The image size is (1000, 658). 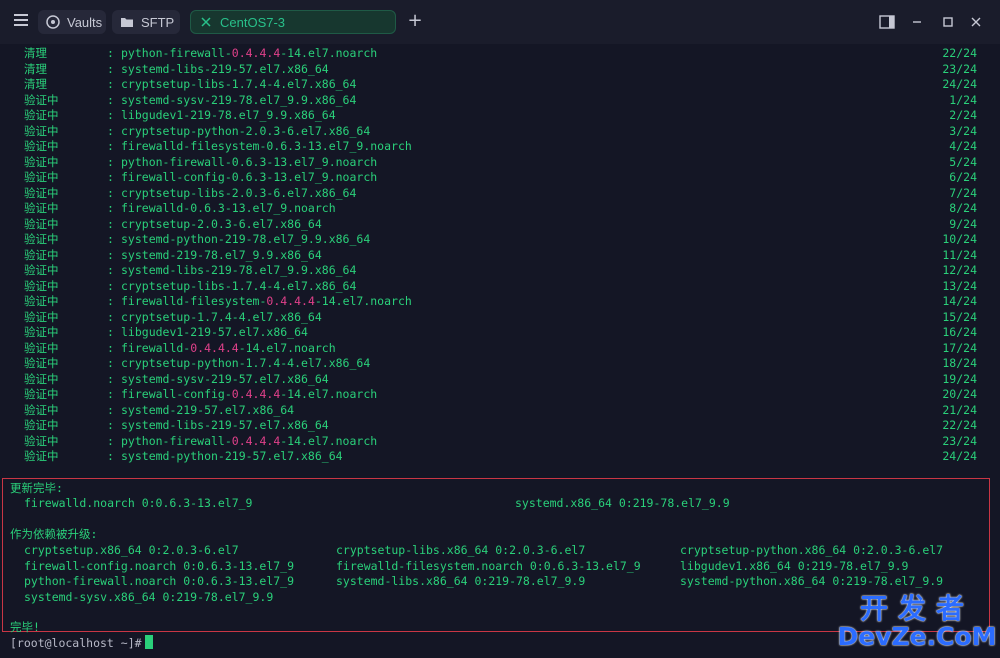 What do you see at coordinates (206, 22) in the screenshot?
I see `close-icon` at bounding box center [206, 22].